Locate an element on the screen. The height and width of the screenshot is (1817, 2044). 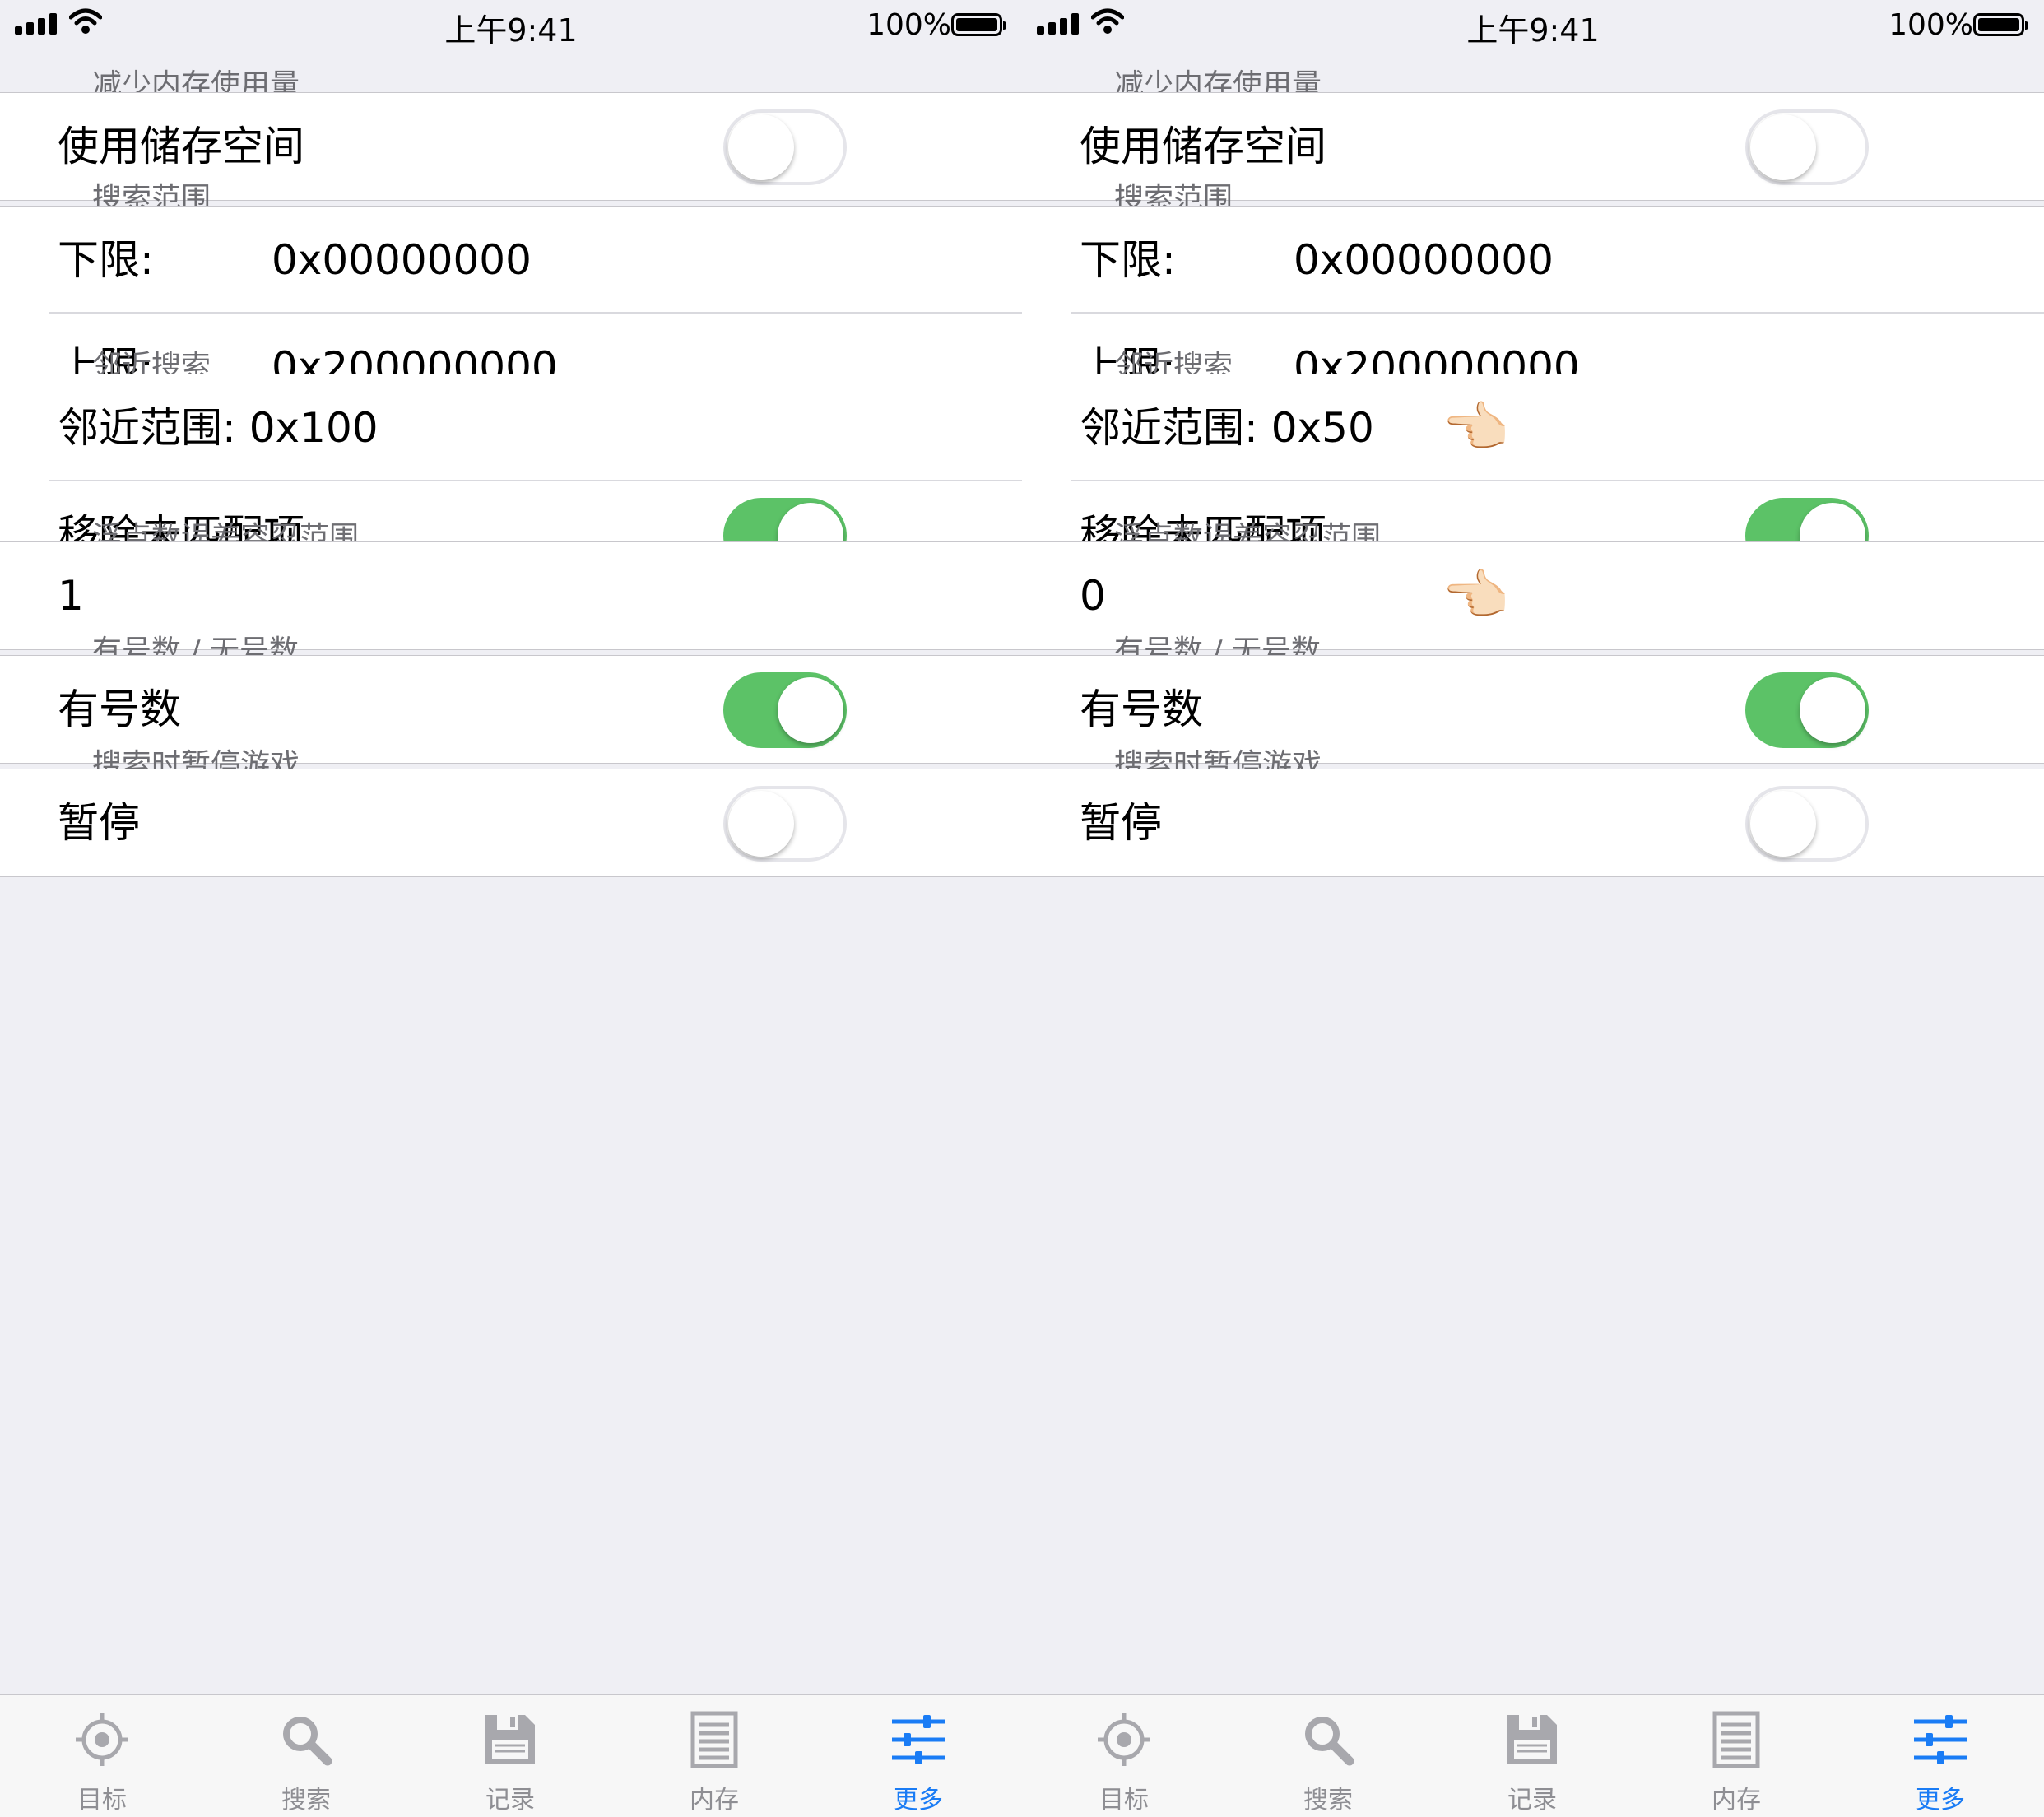
float-tolerance-value: 0 is located at coordinates (1093, 595).